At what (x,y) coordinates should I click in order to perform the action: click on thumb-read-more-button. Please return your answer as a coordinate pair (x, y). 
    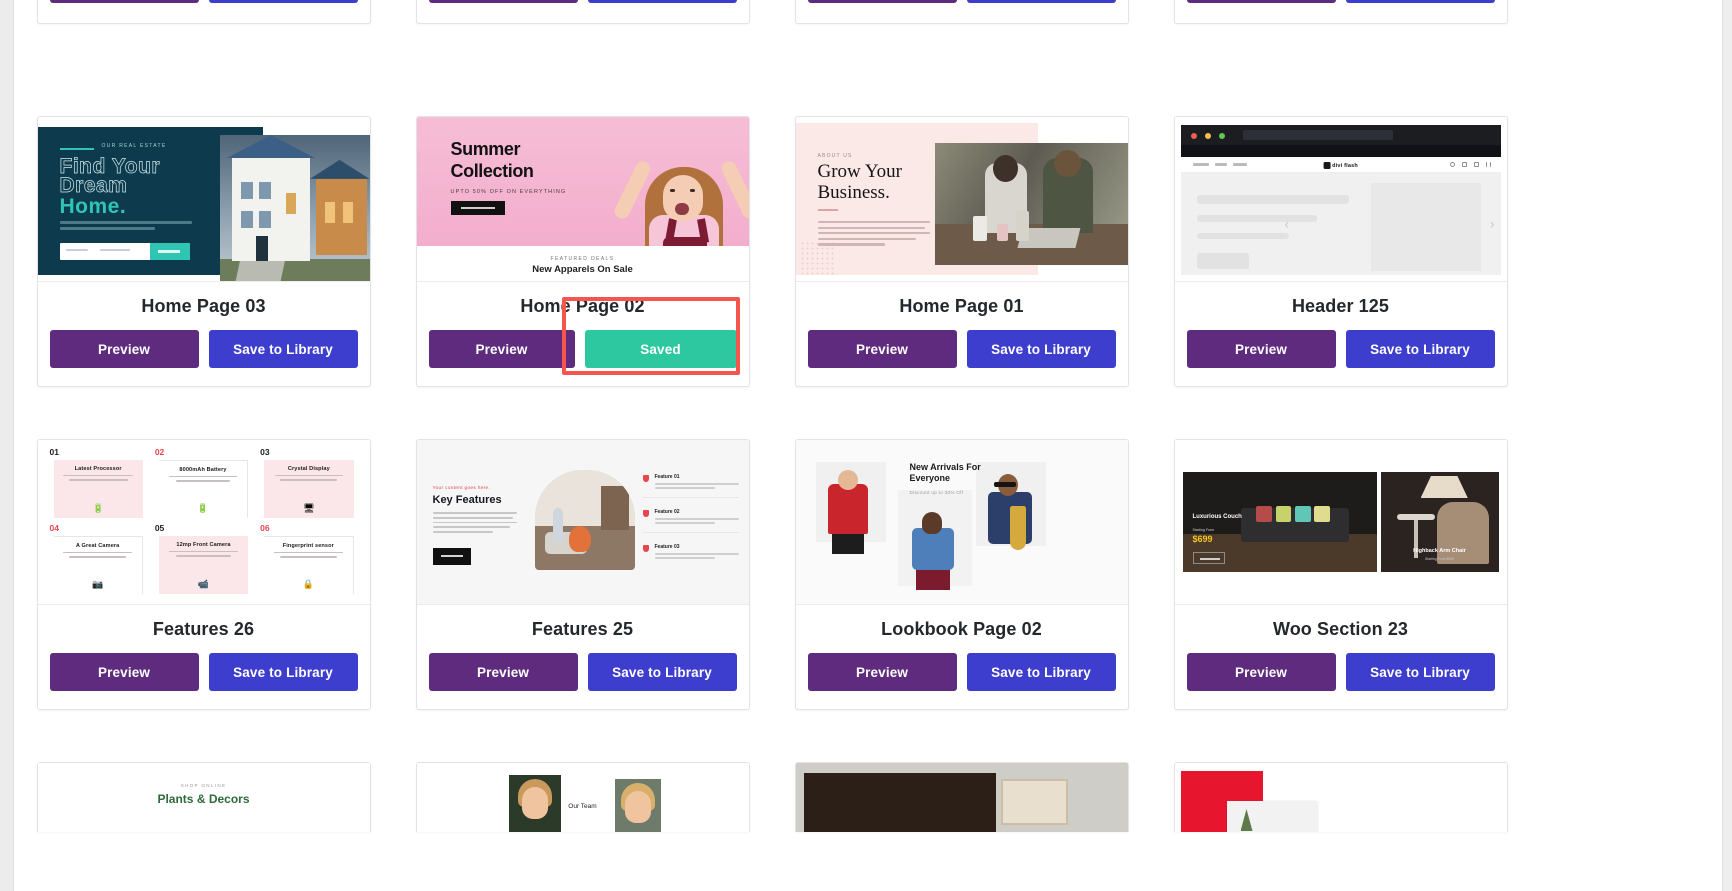
    Looking at the image, I should click on (451, 556).